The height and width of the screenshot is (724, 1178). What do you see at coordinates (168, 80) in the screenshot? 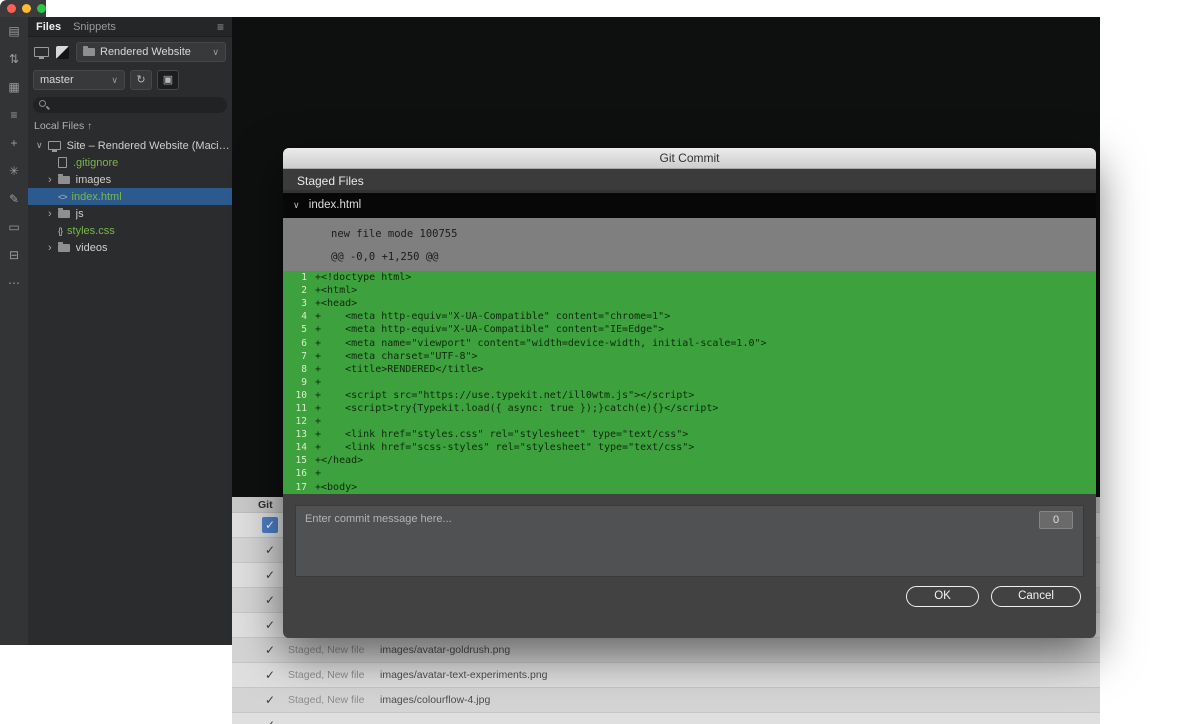
I see `git-actions-button: ▣` at bounding box center [168, 80].